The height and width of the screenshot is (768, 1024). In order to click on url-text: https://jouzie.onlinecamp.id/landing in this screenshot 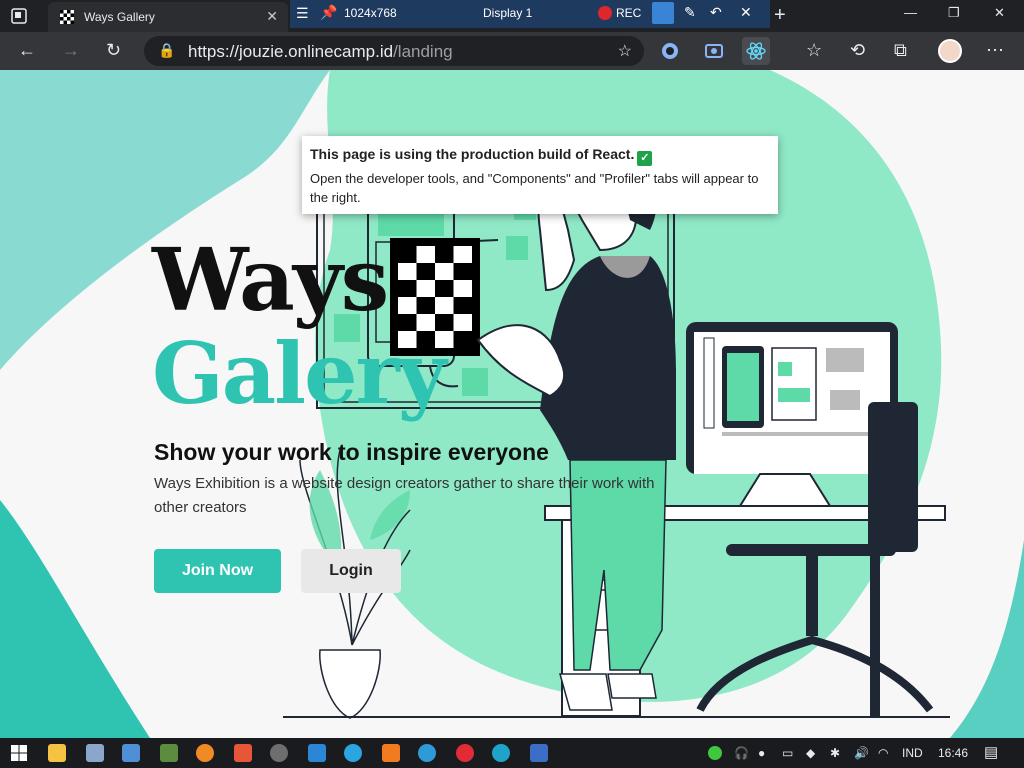, I will do `click(320, 52)`.